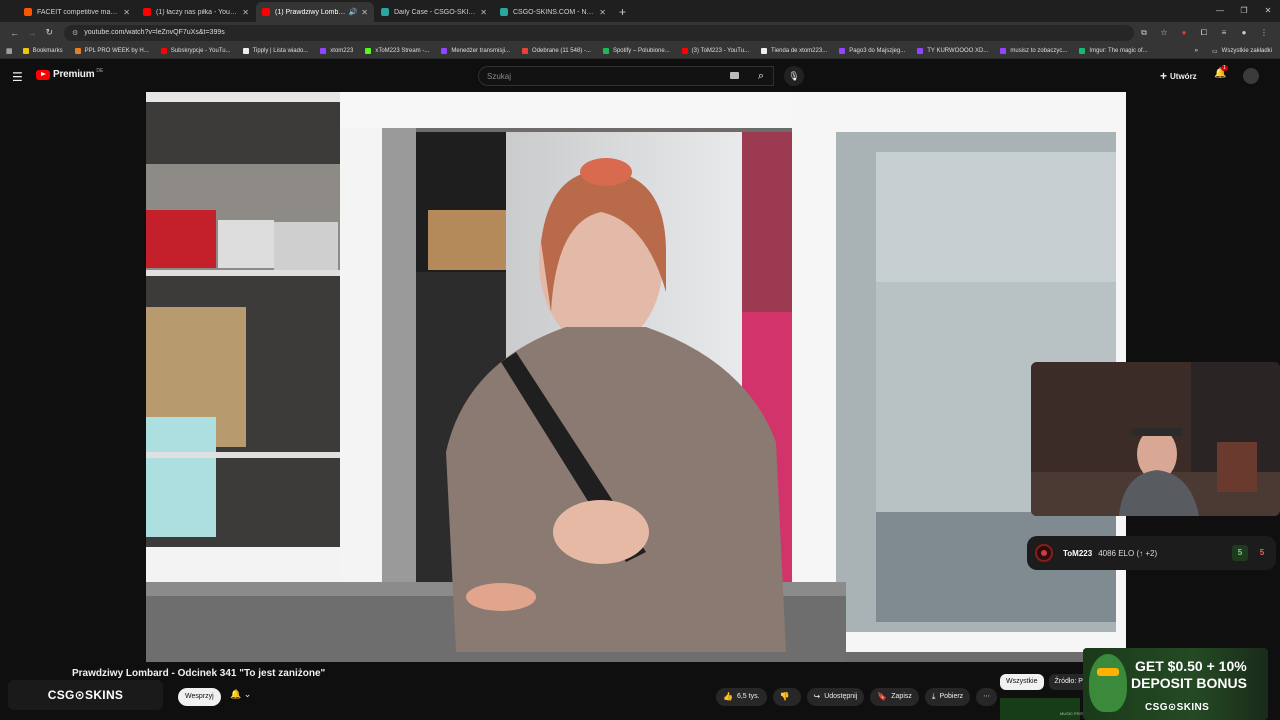  I want to click on save-button: 🔖 Zapisz, so click(894, 697).